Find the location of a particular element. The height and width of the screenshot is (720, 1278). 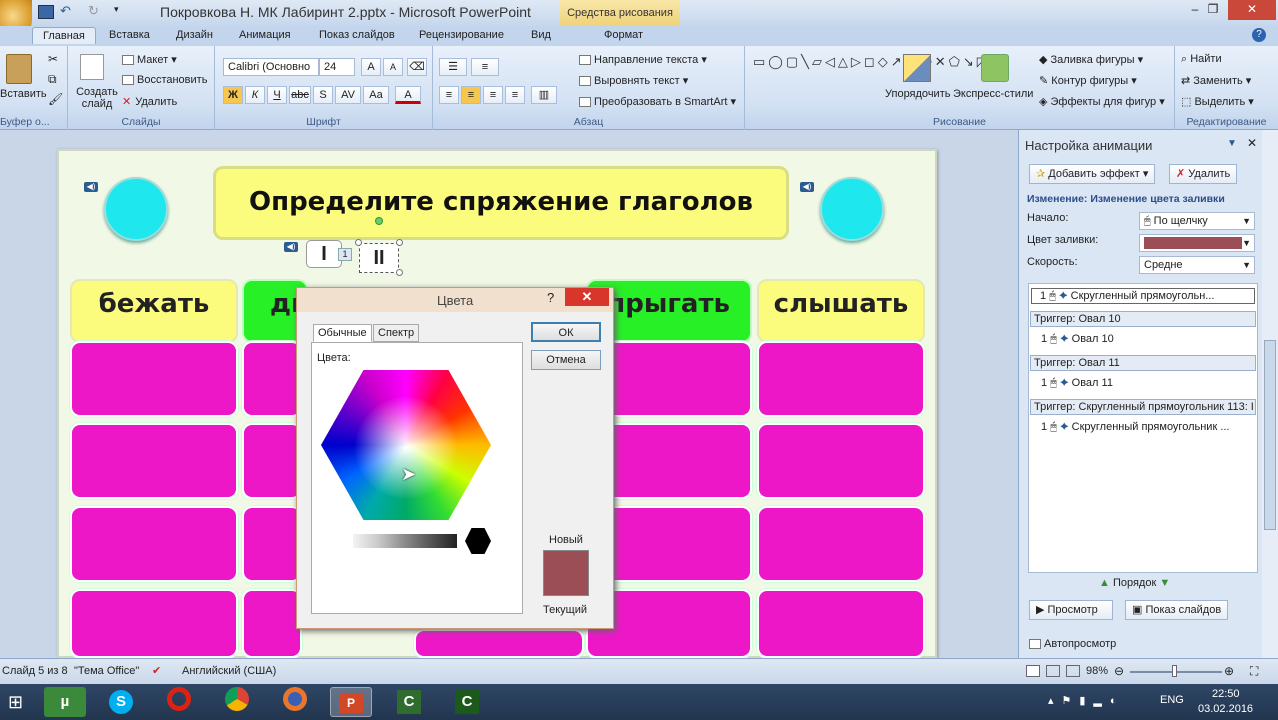

shrink-font-button: A is located at coordinates (393, 67).